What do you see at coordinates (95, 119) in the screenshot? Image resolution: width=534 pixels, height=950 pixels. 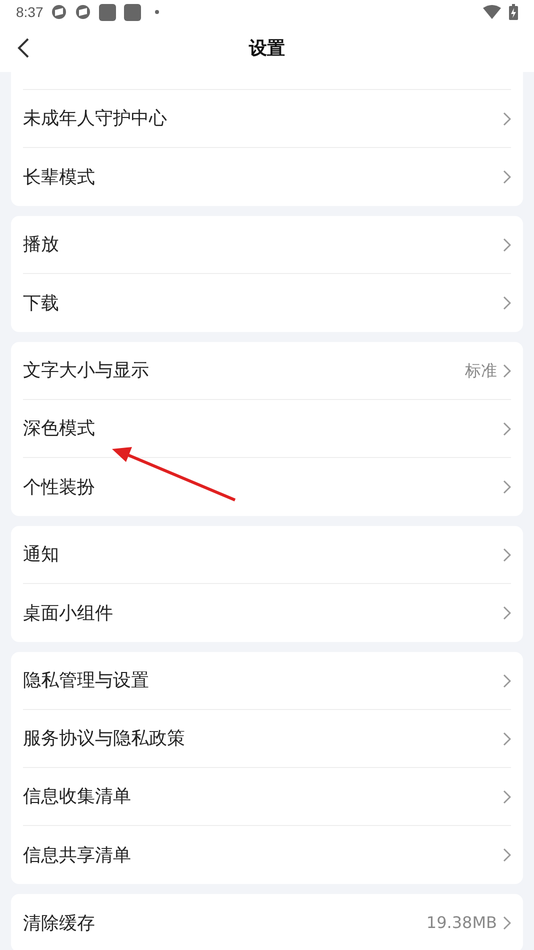 I see `row-label: 未成年人守护中心` at bounding box center [95, 119].